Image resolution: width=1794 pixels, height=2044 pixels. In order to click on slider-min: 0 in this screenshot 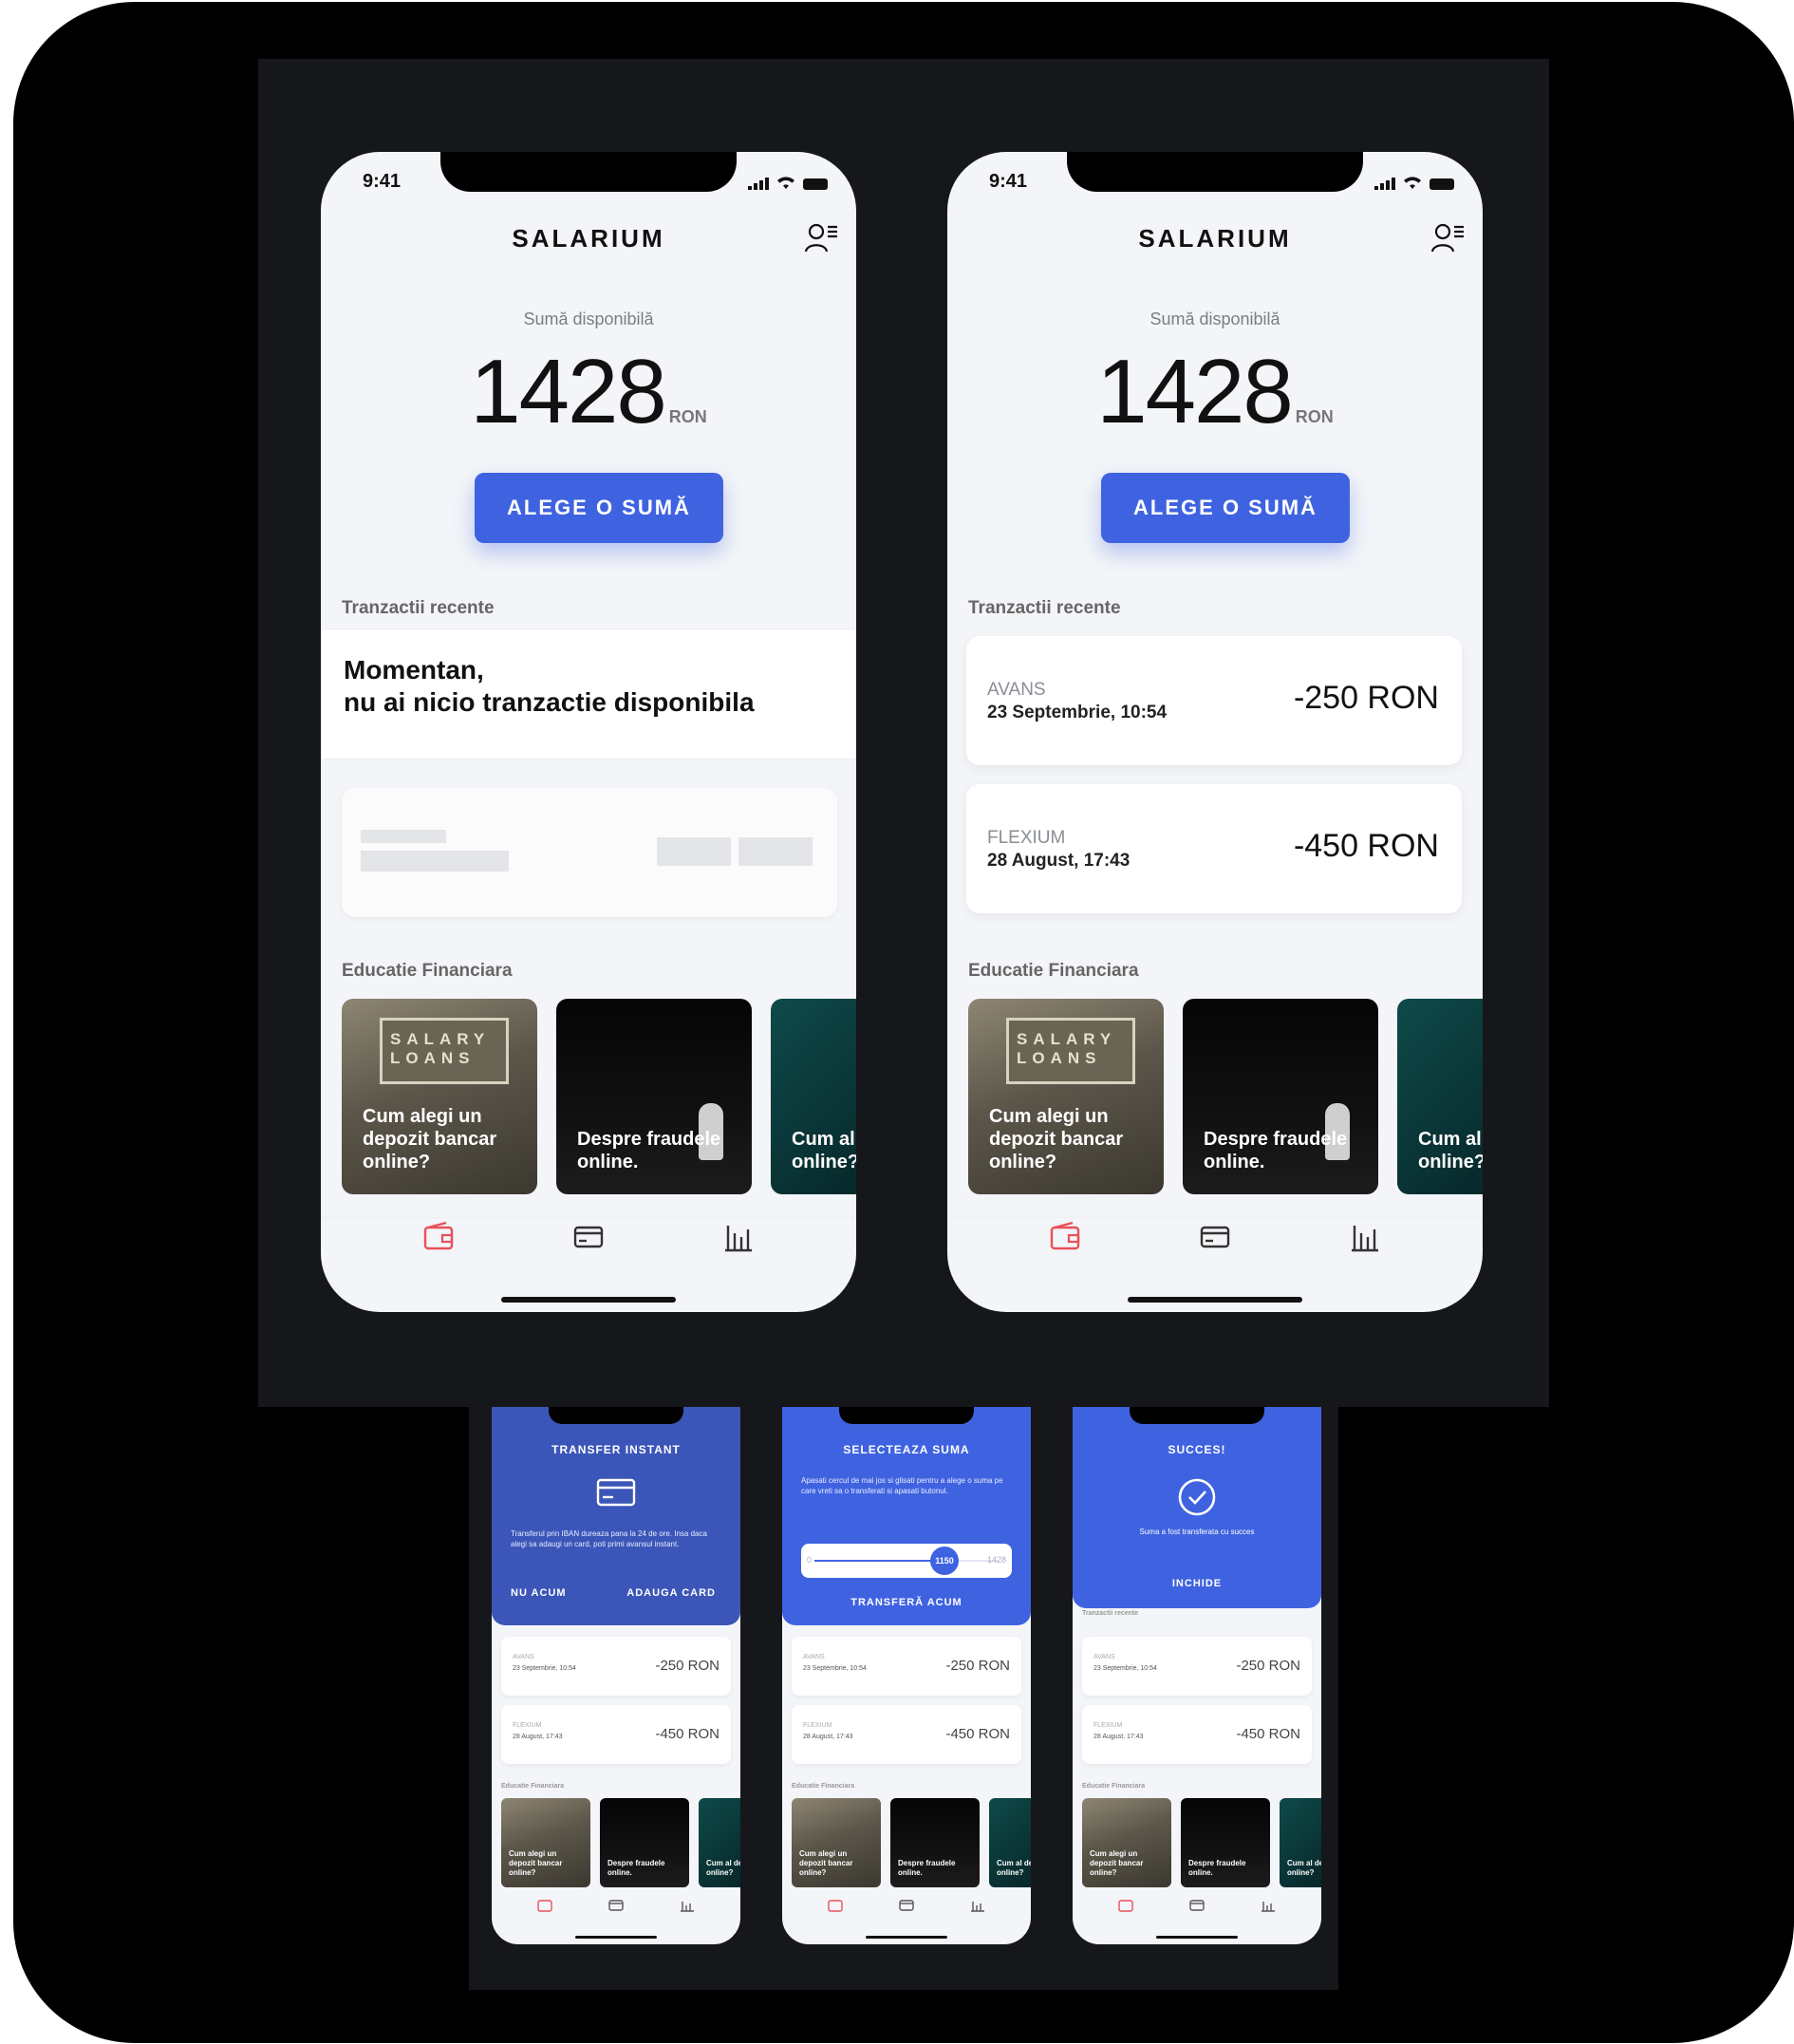, I will do `click(810, 1560)`.